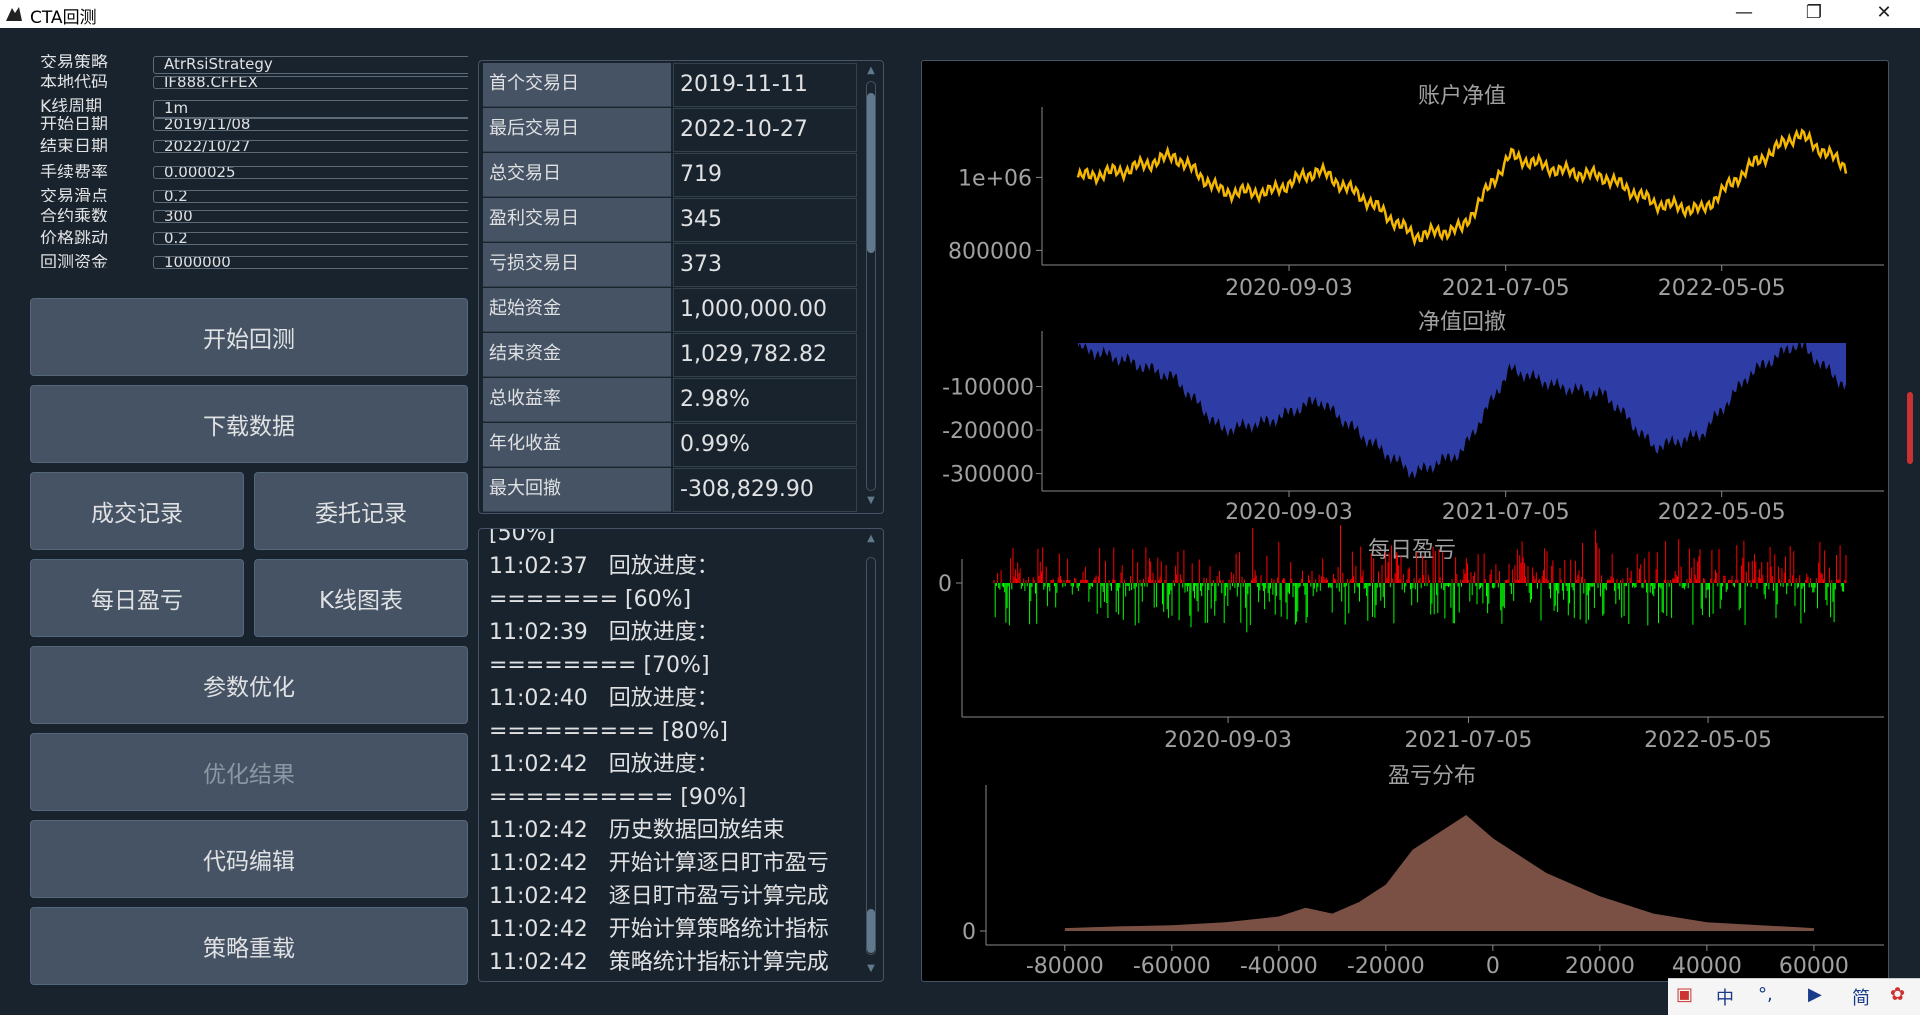 The image size is (1920, 1015). I want to click on reload-strategy-button: 策略重载, so click(249, 946).